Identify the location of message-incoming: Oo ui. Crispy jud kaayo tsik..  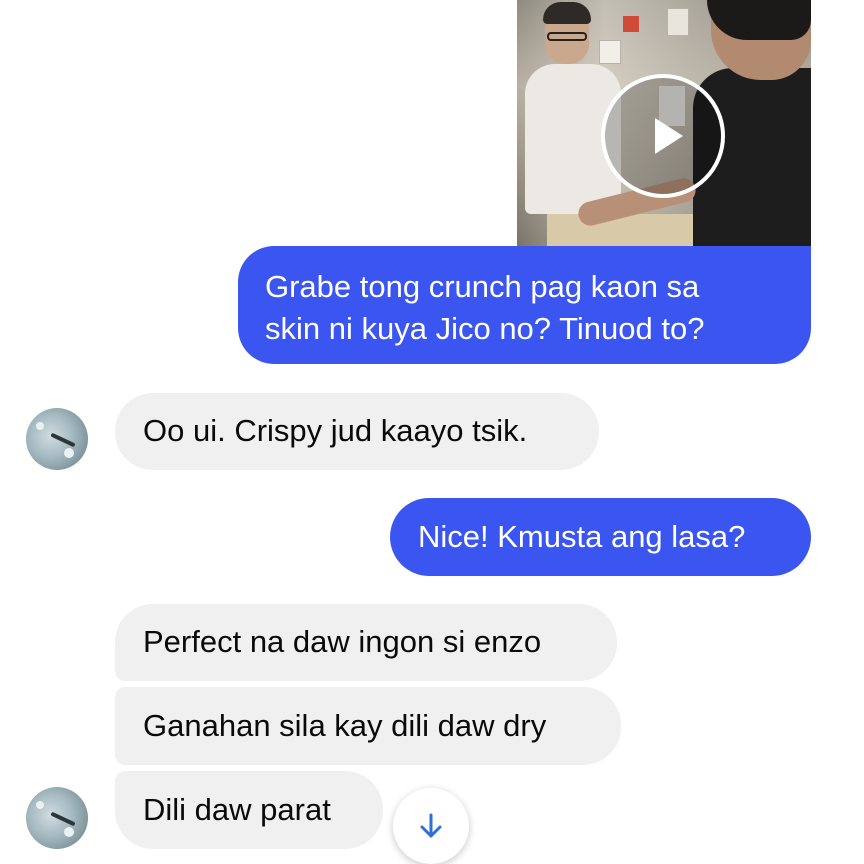
(357, 431).